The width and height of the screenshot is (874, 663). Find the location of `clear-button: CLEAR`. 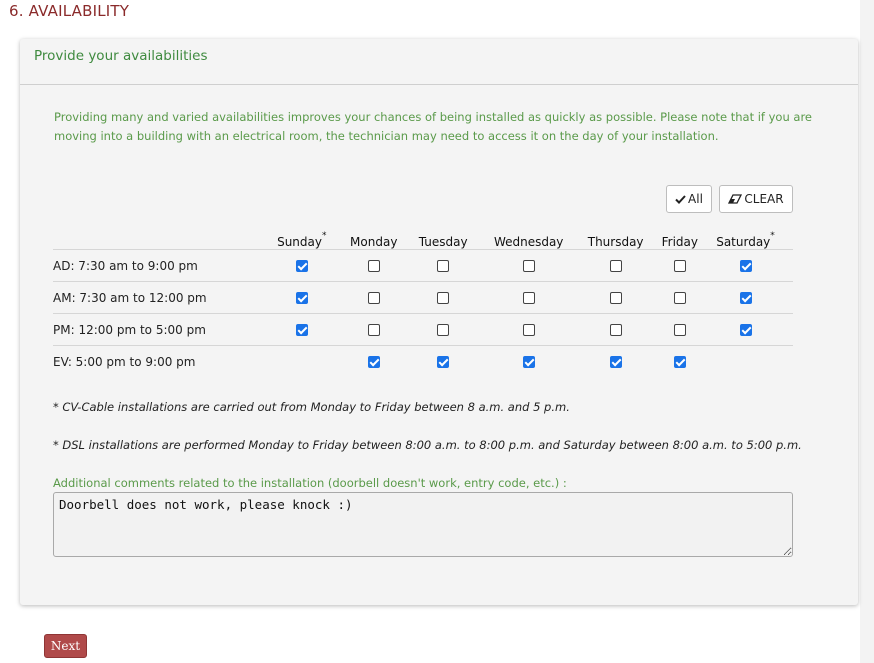

clear-button: CLEAR is located at coordinates (756, 199).